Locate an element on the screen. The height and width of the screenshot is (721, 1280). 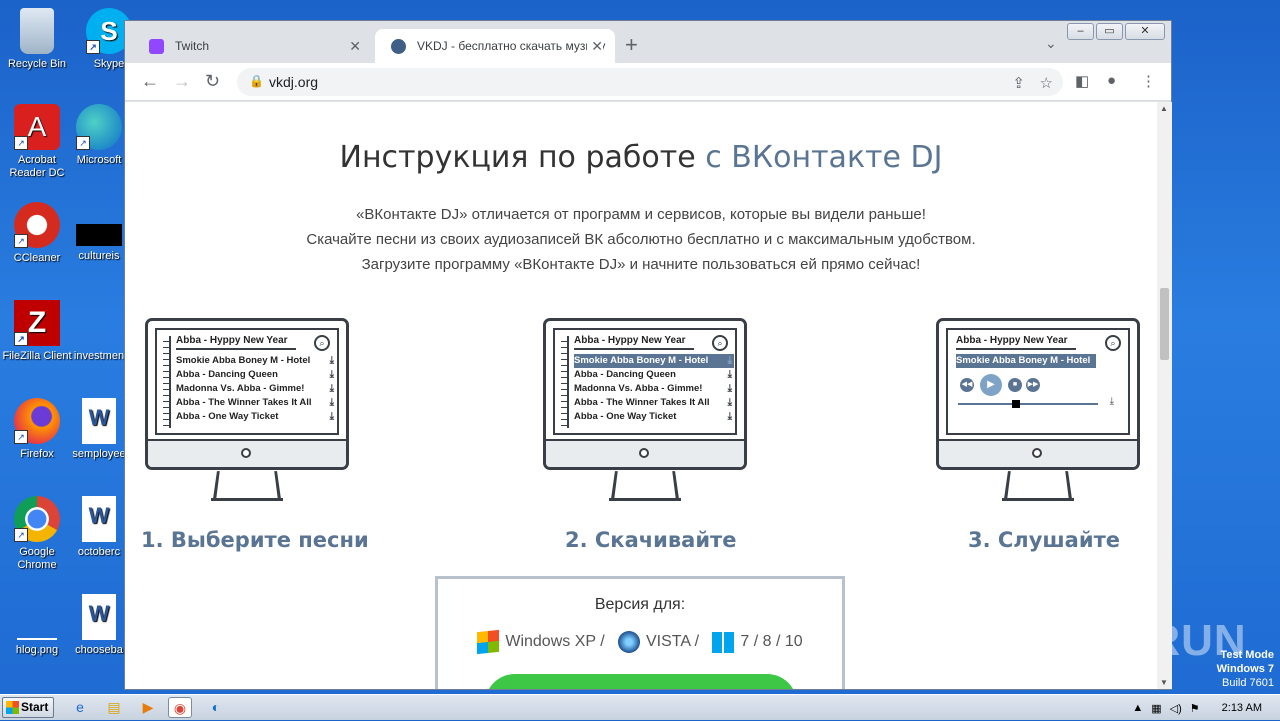
desktop-icon-label: Google Chrome is located at coordinates (37, 558).